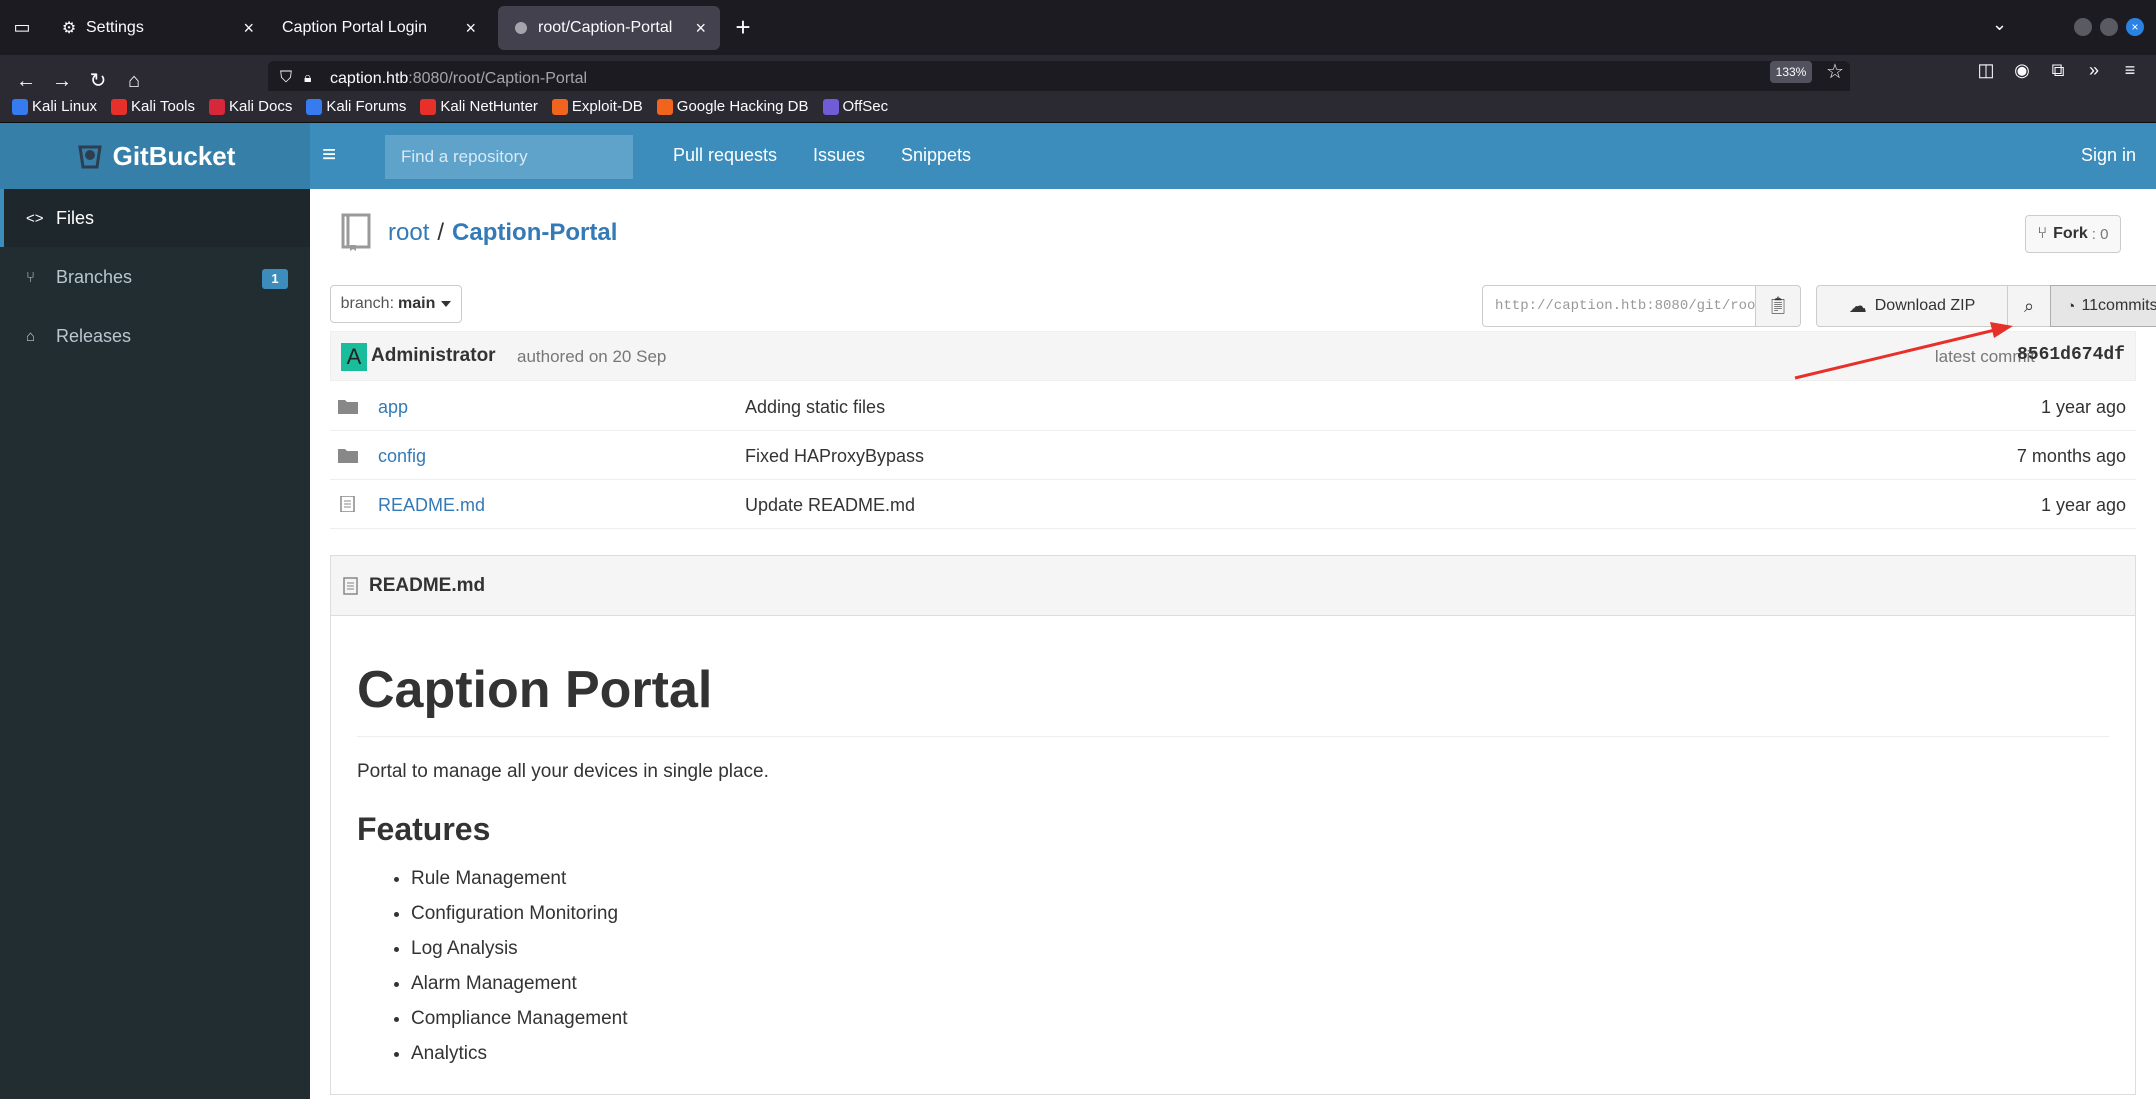 This screenshot has height=1099, width=2156. Describe the element at coordinates (424, 829) in the screenshot. I see `readme-subheading: Features` at that location.